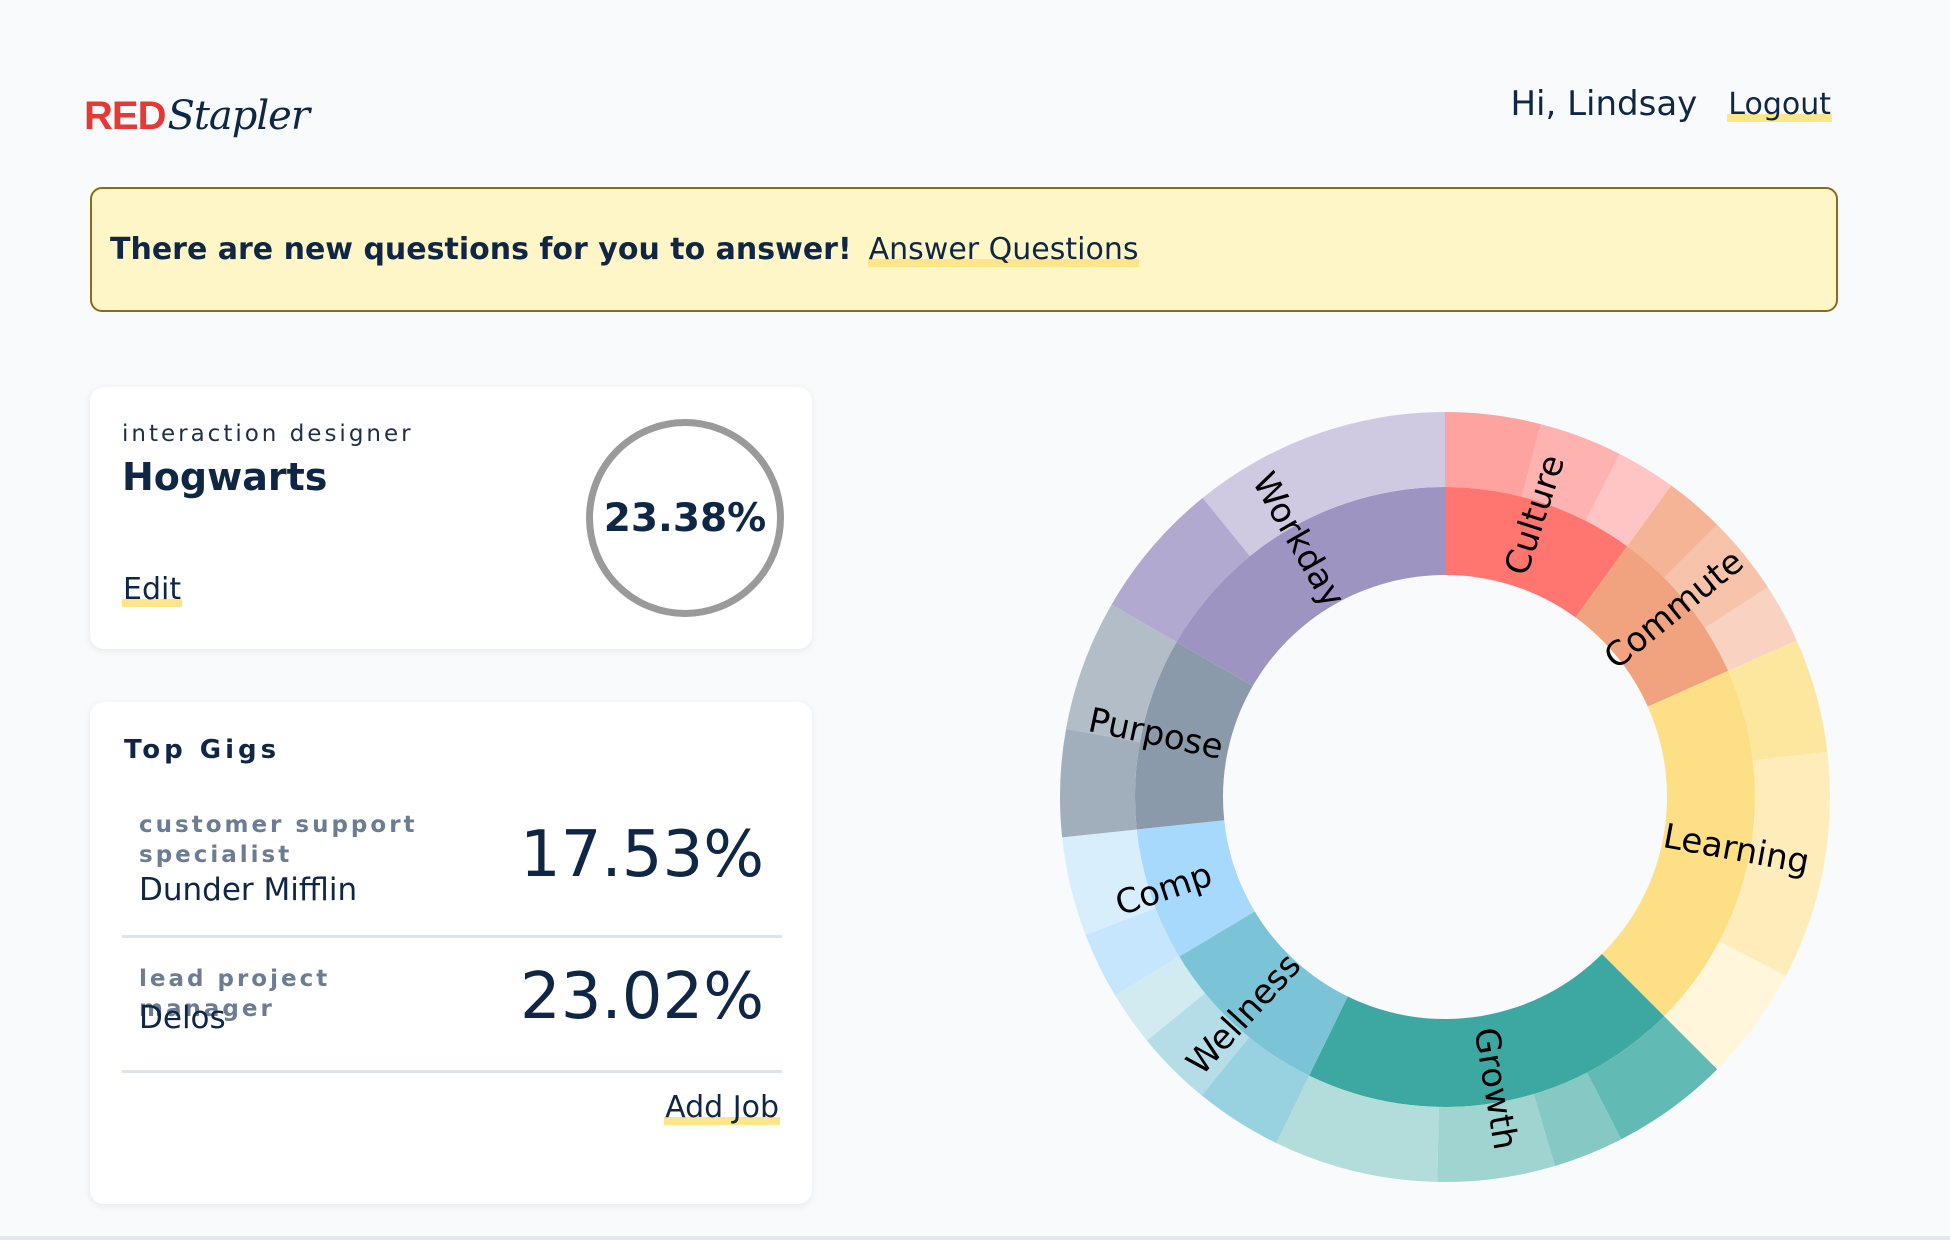 Image resolution: width=1950 pixels, height=1240 pixels. What do you see at coordinates (278, 840) in the screenshot?
I see `gig-role: customer support specialist` at bounding box center [278, 840].